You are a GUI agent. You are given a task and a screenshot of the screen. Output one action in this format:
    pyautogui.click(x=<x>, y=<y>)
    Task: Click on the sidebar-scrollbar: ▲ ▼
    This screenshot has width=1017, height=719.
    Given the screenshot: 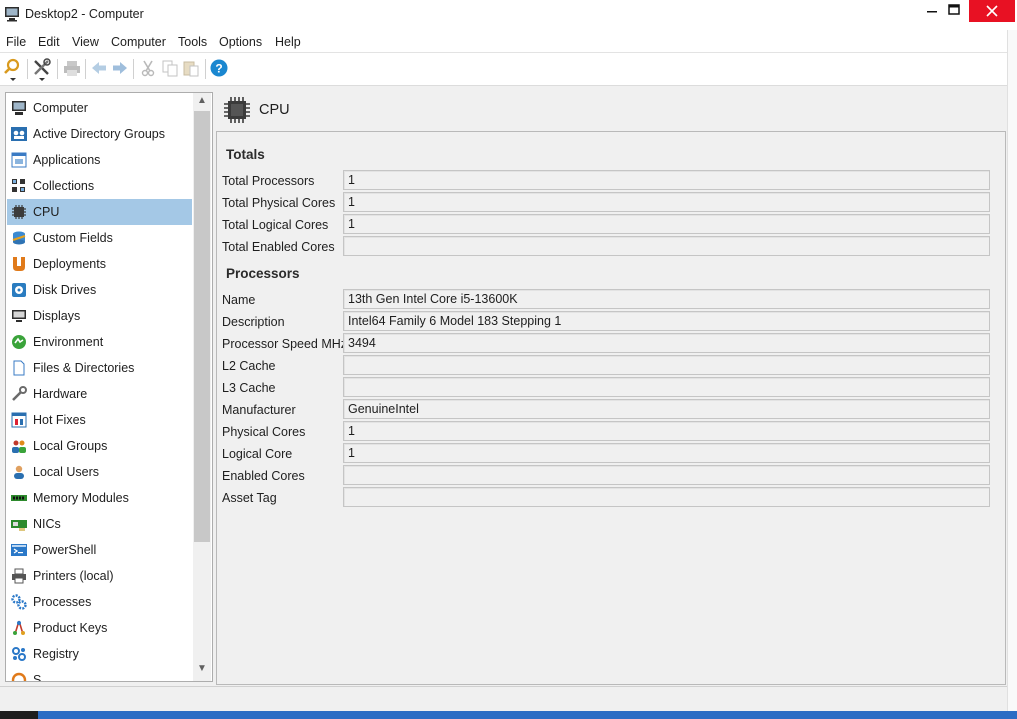 What is the action you would take?
    pyautogui.click(x=202, y=387)
    